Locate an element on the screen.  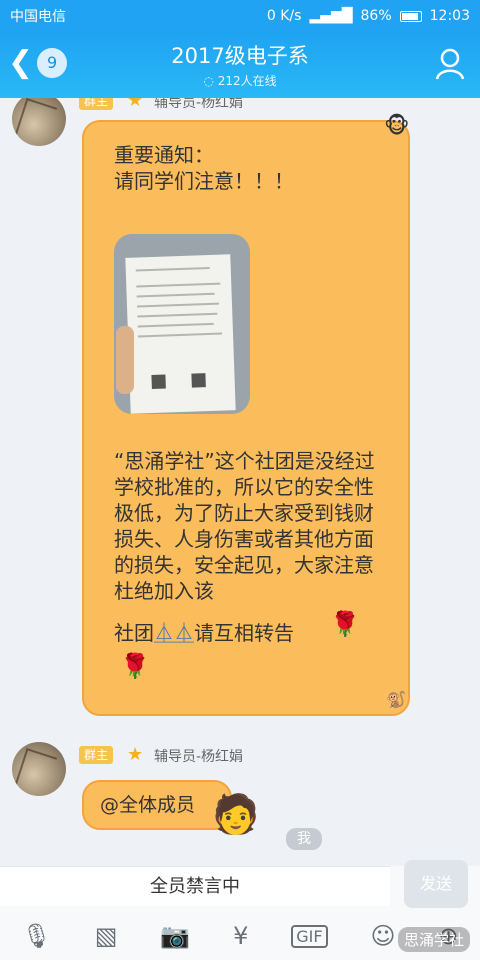
self-label: 我 is located at coordinates (304, 839).